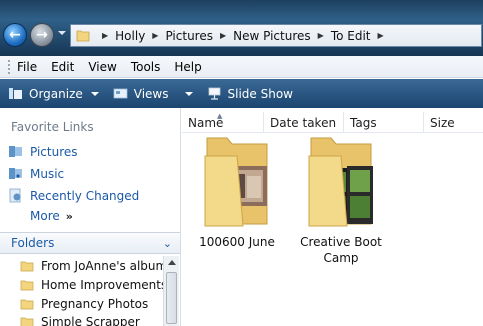  Describe the element at coordinates (15, 93) in the screenshot. I see `organize-icon` at that location.